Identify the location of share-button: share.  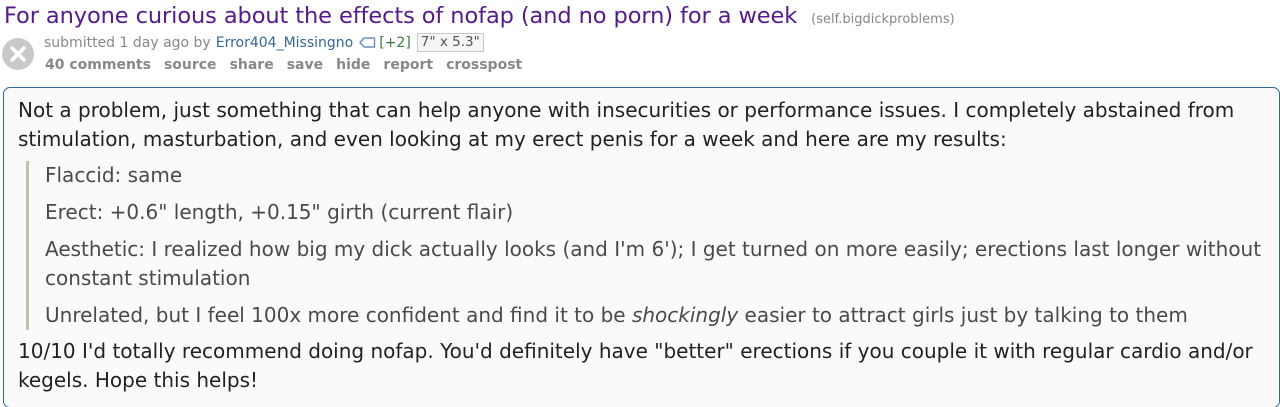
(252, 65).